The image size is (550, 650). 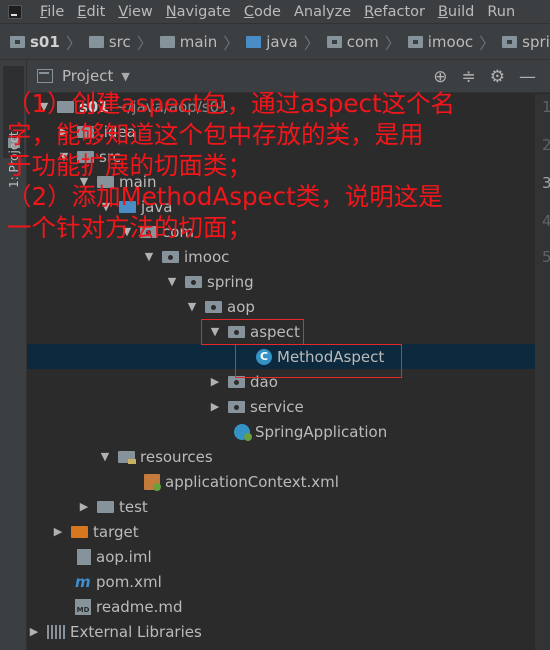 I want to click on tree-row-imooc: ▼ imooc, so click(x=281, y=256).